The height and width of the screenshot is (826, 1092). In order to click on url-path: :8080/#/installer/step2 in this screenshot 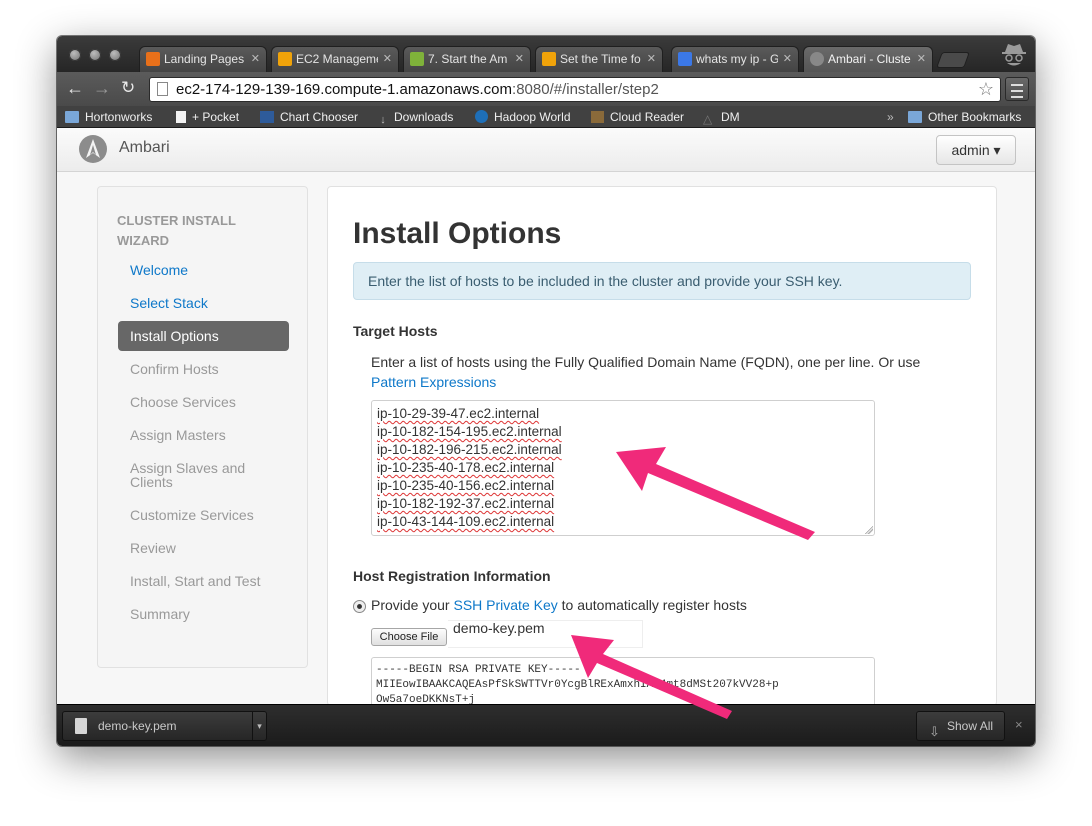, I will do `click(585, 89)`.